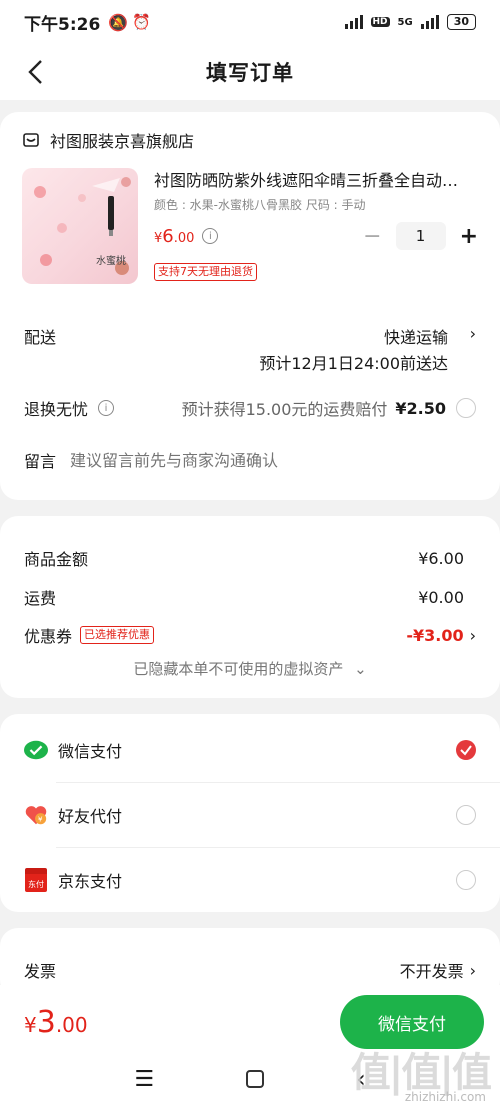 The image size is (500, 1111). I want to click on product-price: ¥6.00, so click(174, 236).